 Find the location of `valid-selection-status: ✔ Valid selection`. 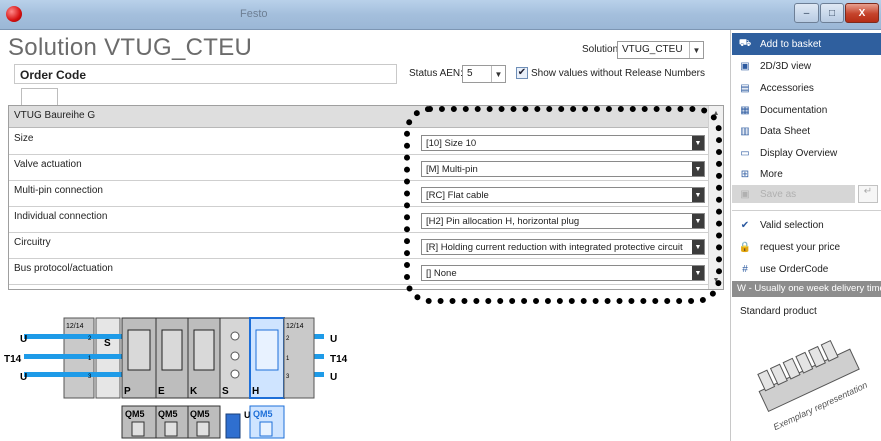

valid-selection-status: ✔ Valid selection is located at coordinates (806, 225).